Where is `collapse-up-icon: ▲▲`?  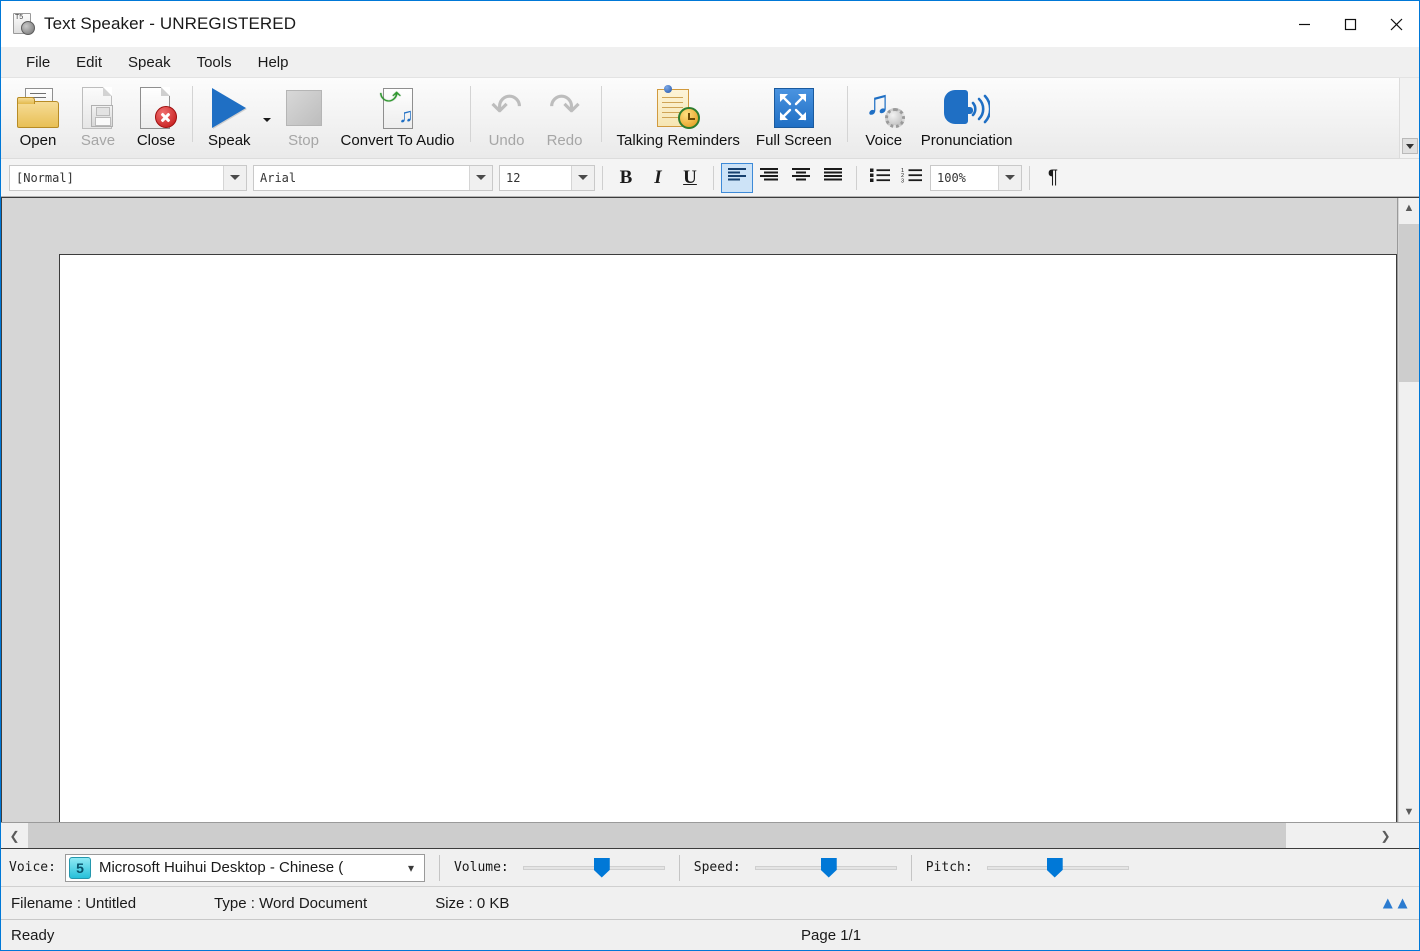
collapse-up-icon: ▲▲ is located at coordinates (1395, 903).